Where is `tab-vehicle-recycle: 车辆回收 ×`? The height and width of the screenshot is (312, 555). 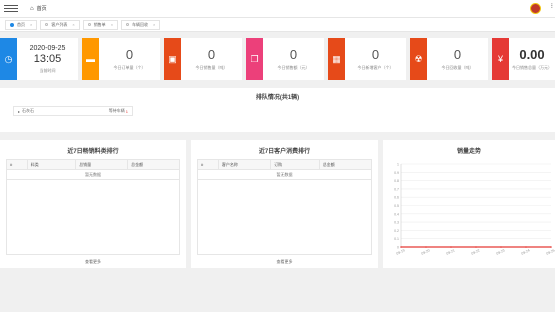
tab-vehicle-recycle: 车辆回收 × is located at coordinates (141, 24).